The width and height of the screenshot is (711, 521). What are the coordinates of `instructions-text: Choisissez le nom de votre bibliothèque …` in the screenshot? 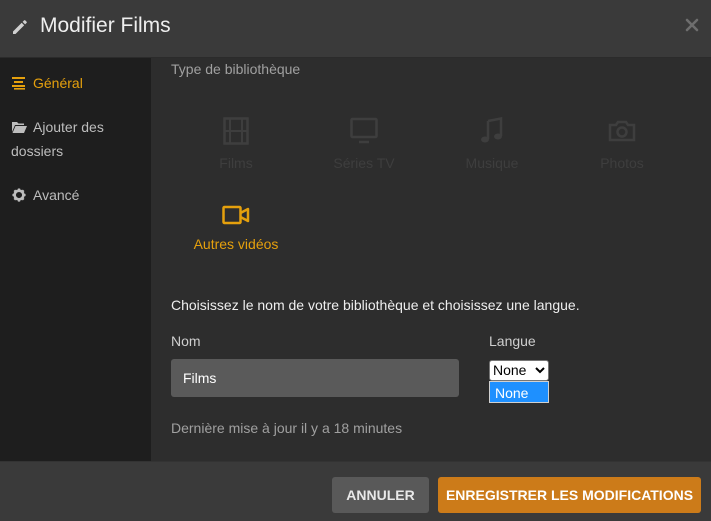 It's located at (375, 305).